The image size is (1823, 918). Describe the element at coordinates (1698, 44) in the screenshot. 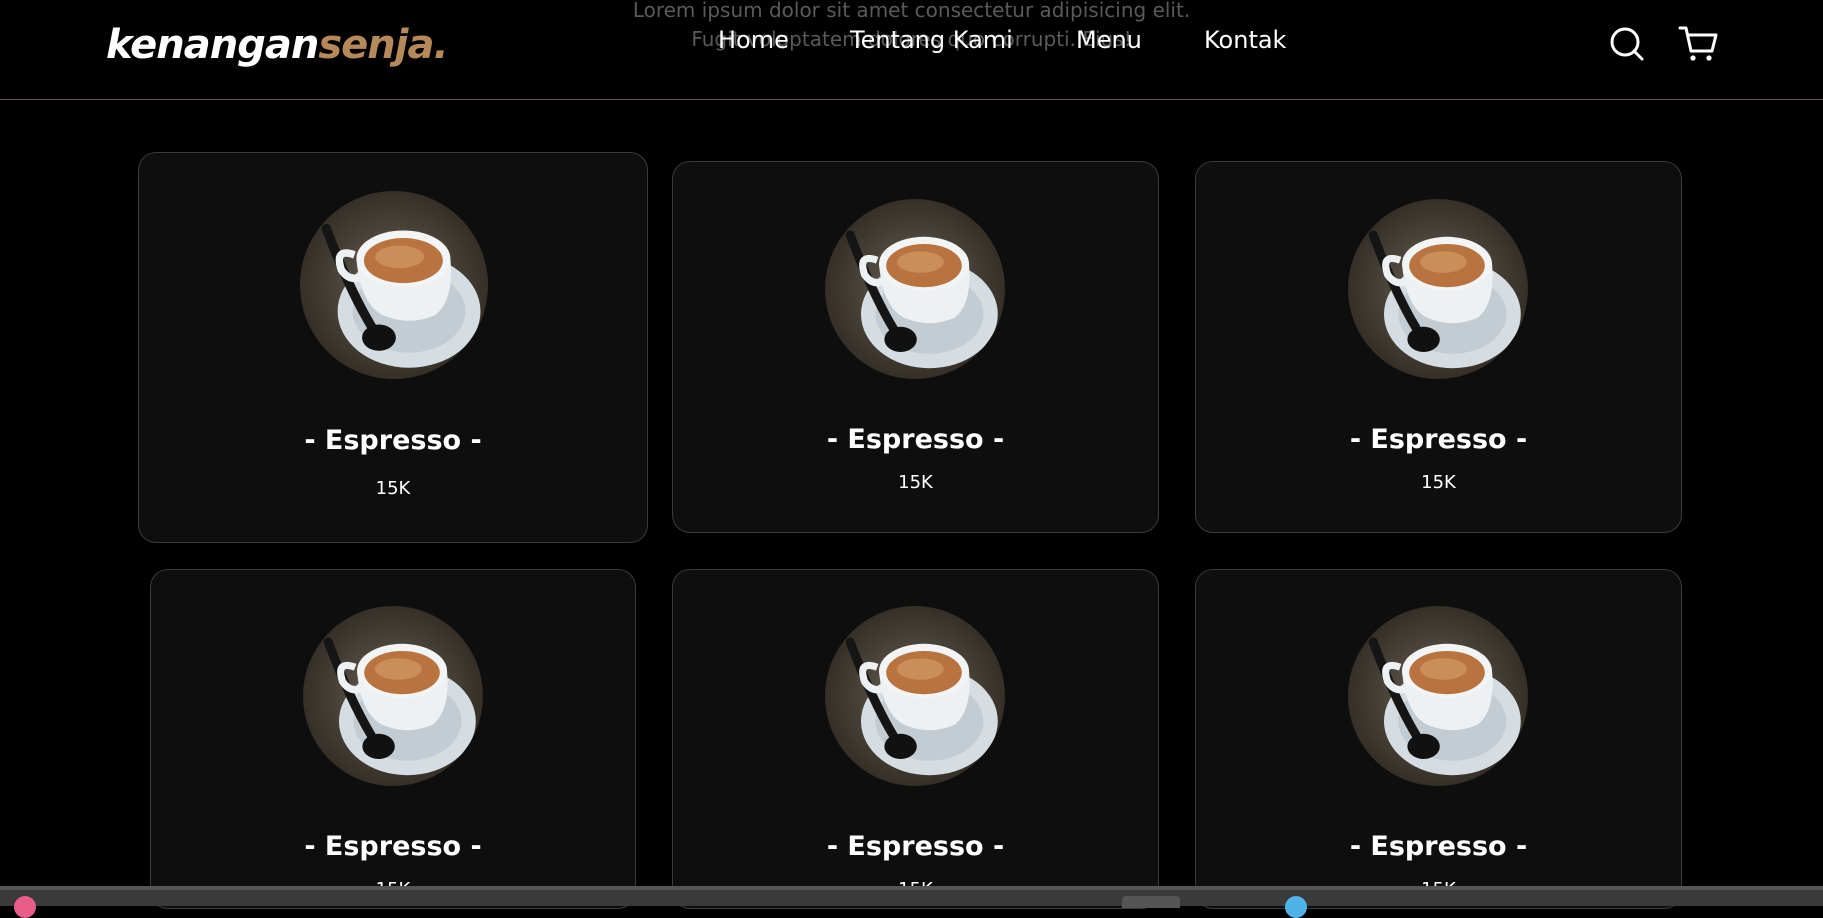

I see `shopping-cart-icon` at that location.